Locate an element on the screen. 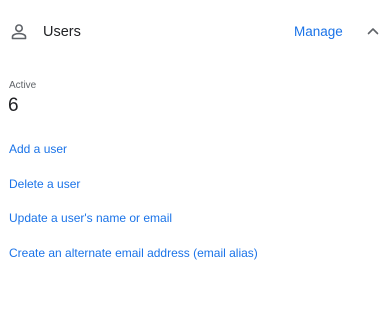  card-title: Users is located at coordinates (62, 32).